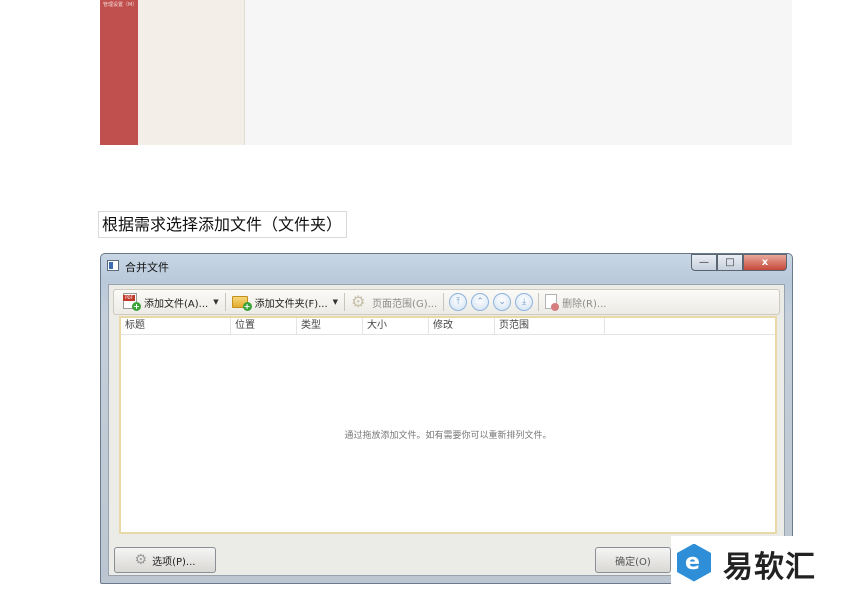  I want to click on move-down-icon: ⌄, so click(502, 302).